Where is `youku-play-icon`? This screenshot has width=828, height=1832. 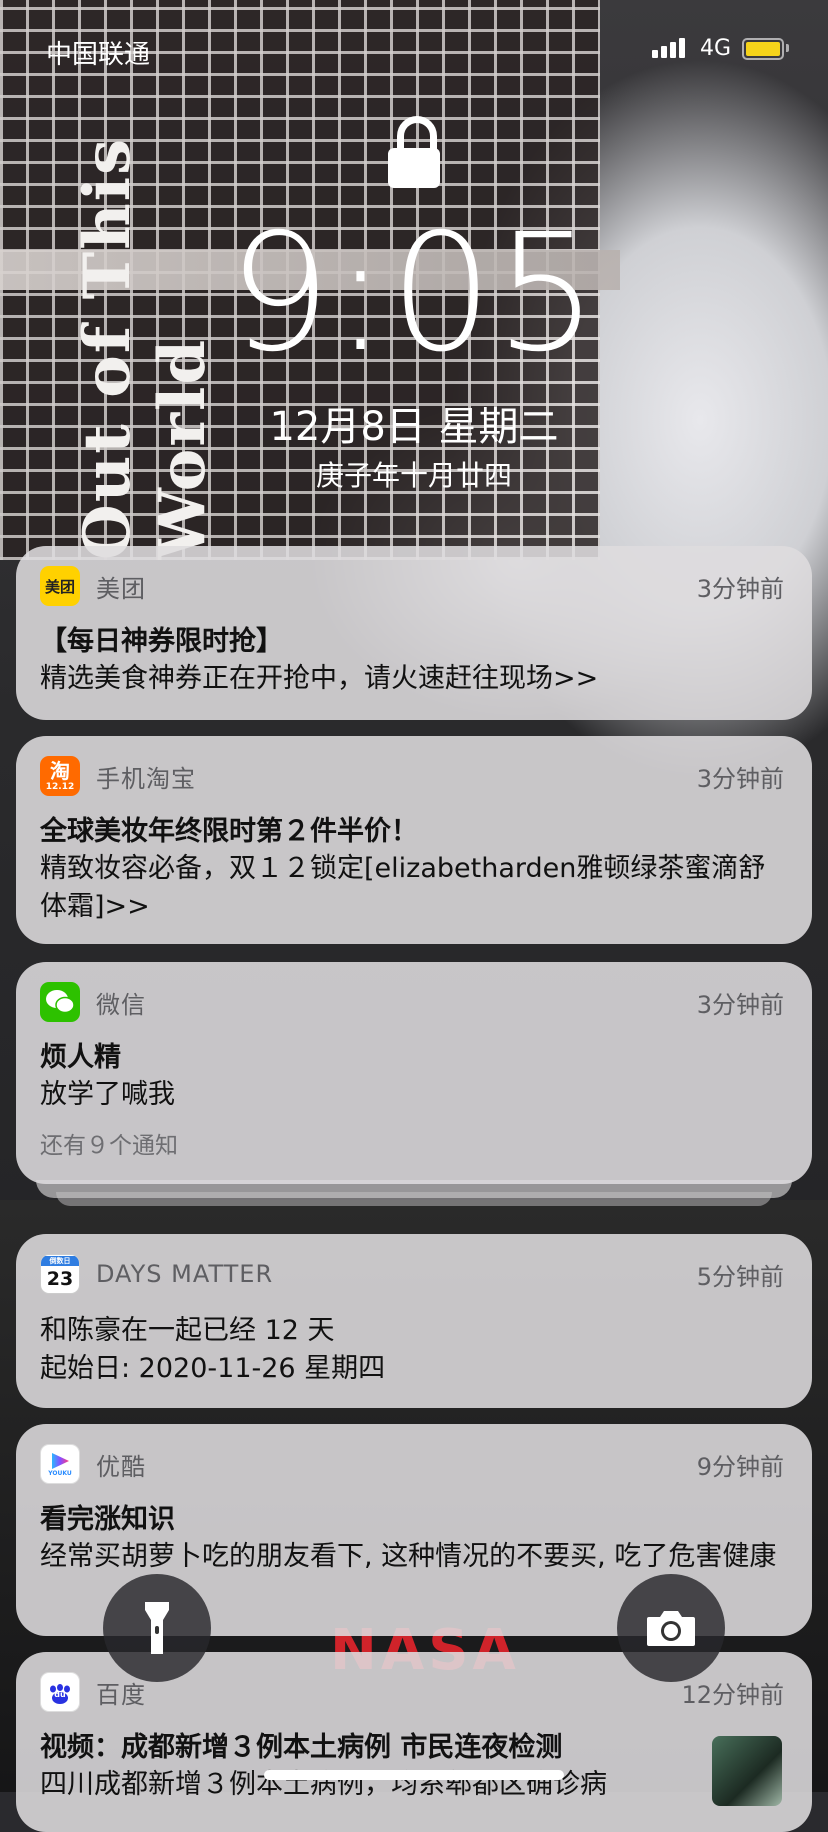
youku-play-icon is located at coordinates (60, 1460).